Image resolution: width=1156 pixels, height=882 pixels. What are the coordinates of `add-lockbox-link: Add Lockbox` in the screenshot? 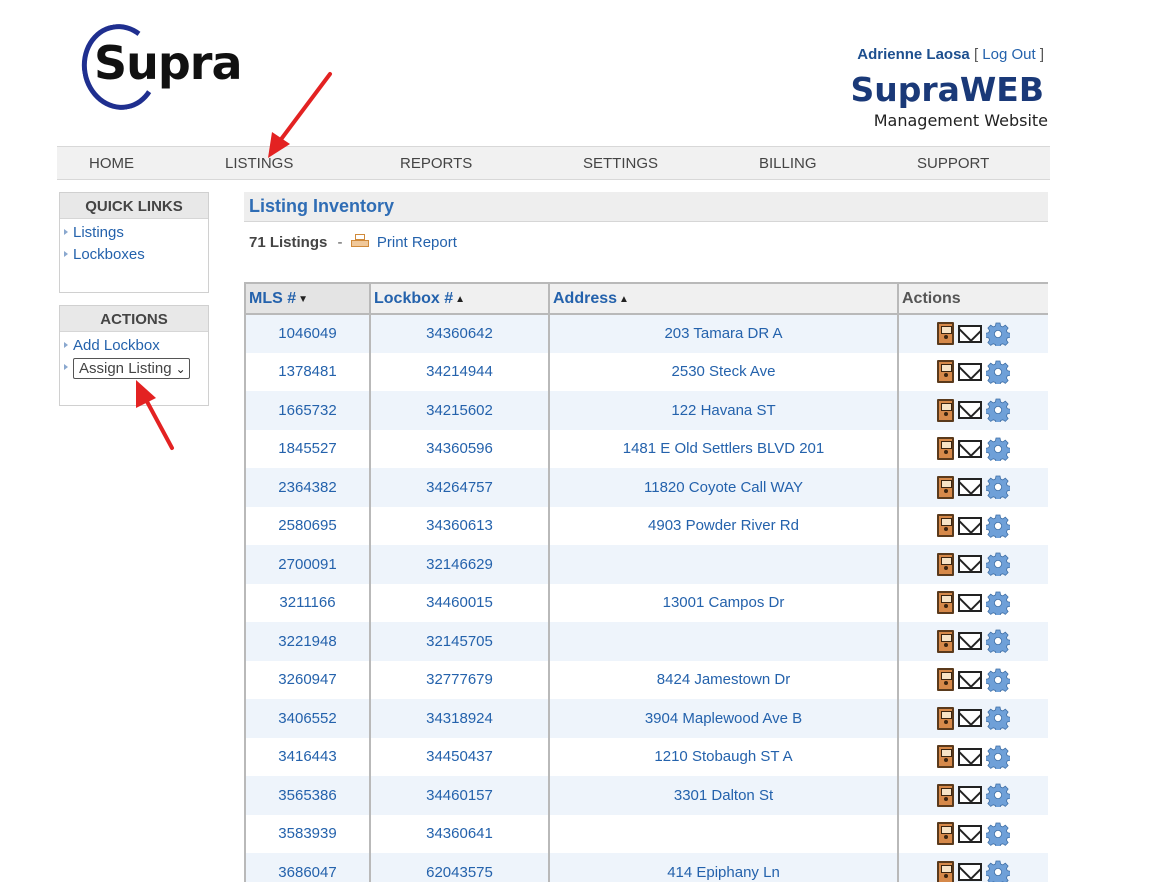 It's located at (136, 347).